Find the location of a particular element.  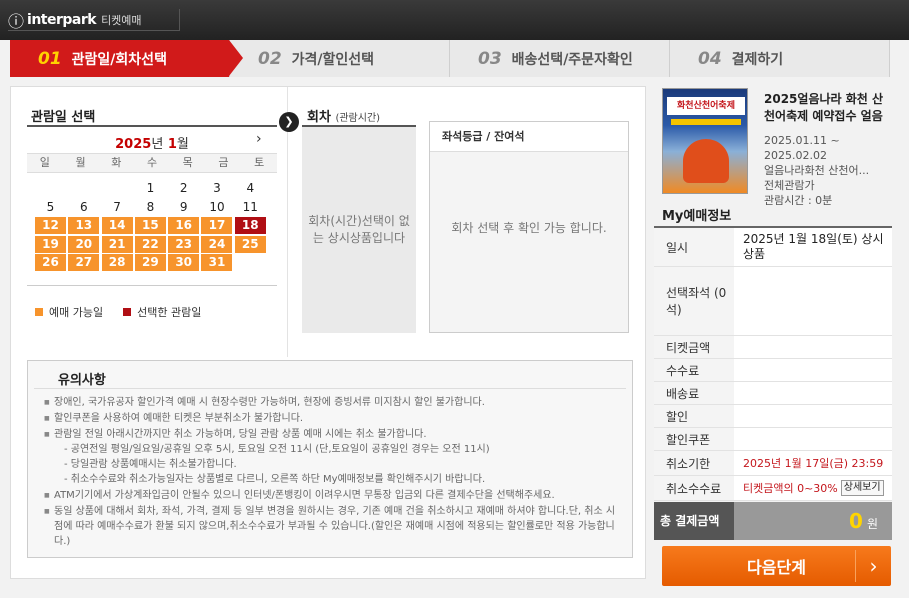

next-step-button: 다음단계 › is located at coordinates (776, 566).